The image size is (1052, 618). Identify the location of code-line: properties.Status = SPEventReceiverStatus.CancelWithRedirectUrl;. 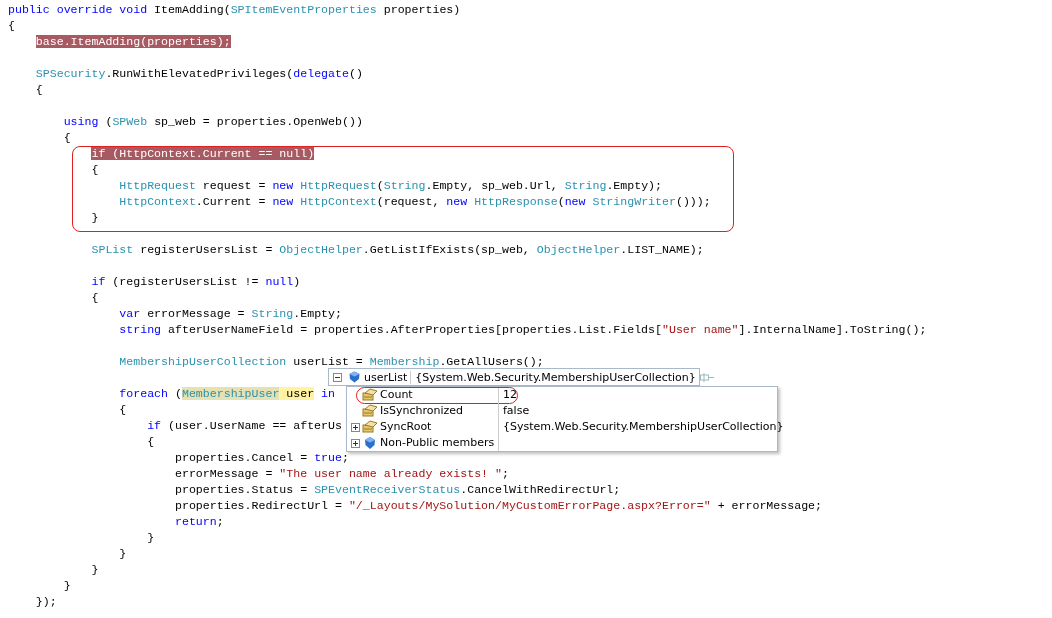
(397, 489).